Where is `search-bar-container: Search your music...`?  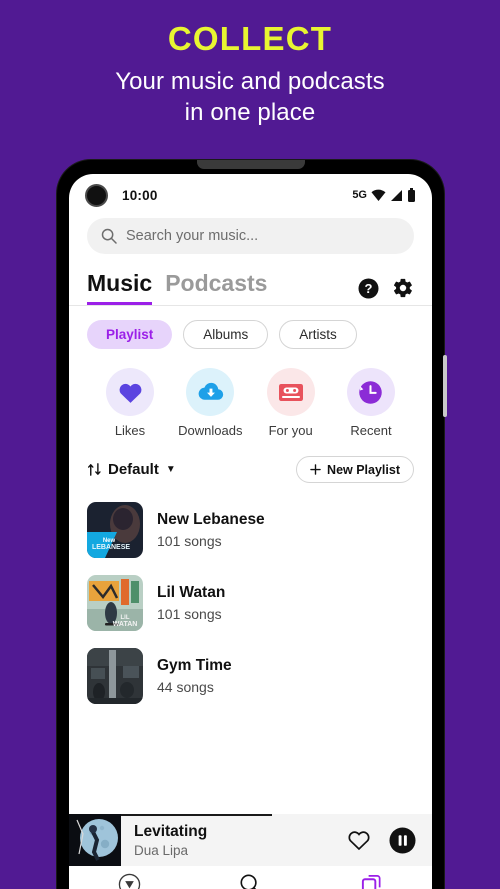 search-bar-container: Search your music... is located at coordinates (250, 235).